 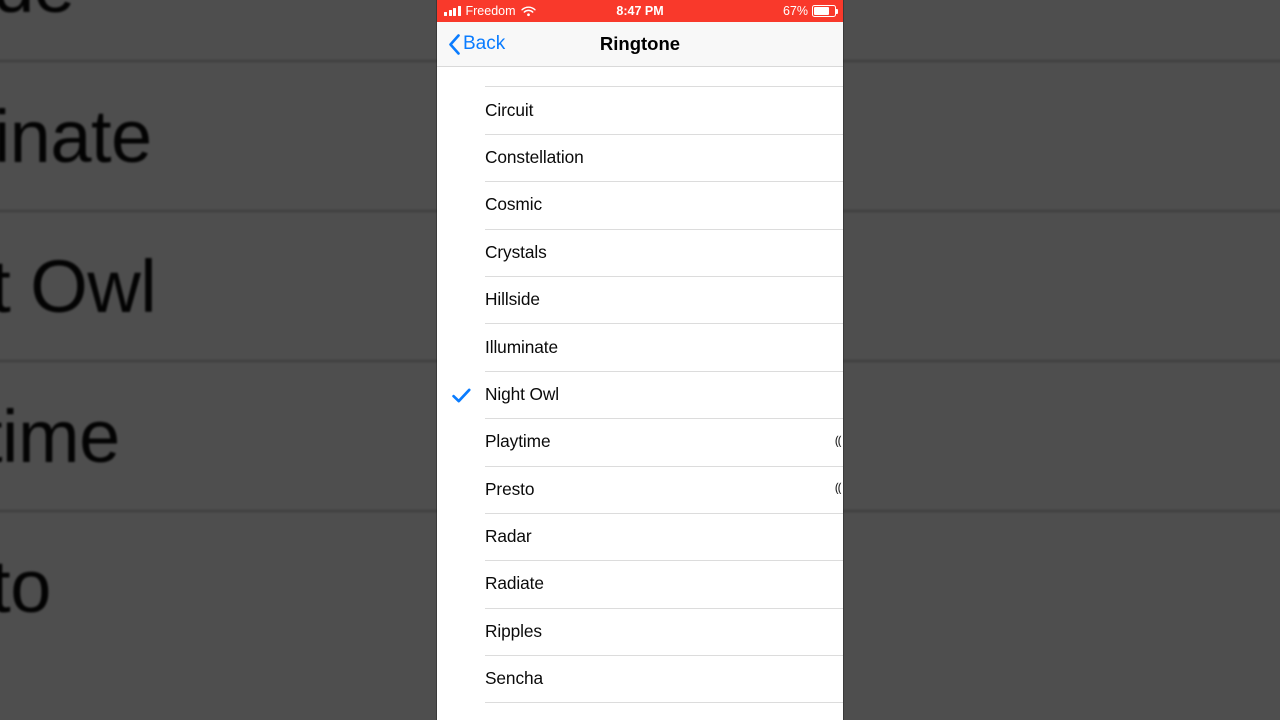 What do you see at coordinates (640, 679) in the screenshot?
I see `table-row: Sencha` at bounding box center [640, 679].